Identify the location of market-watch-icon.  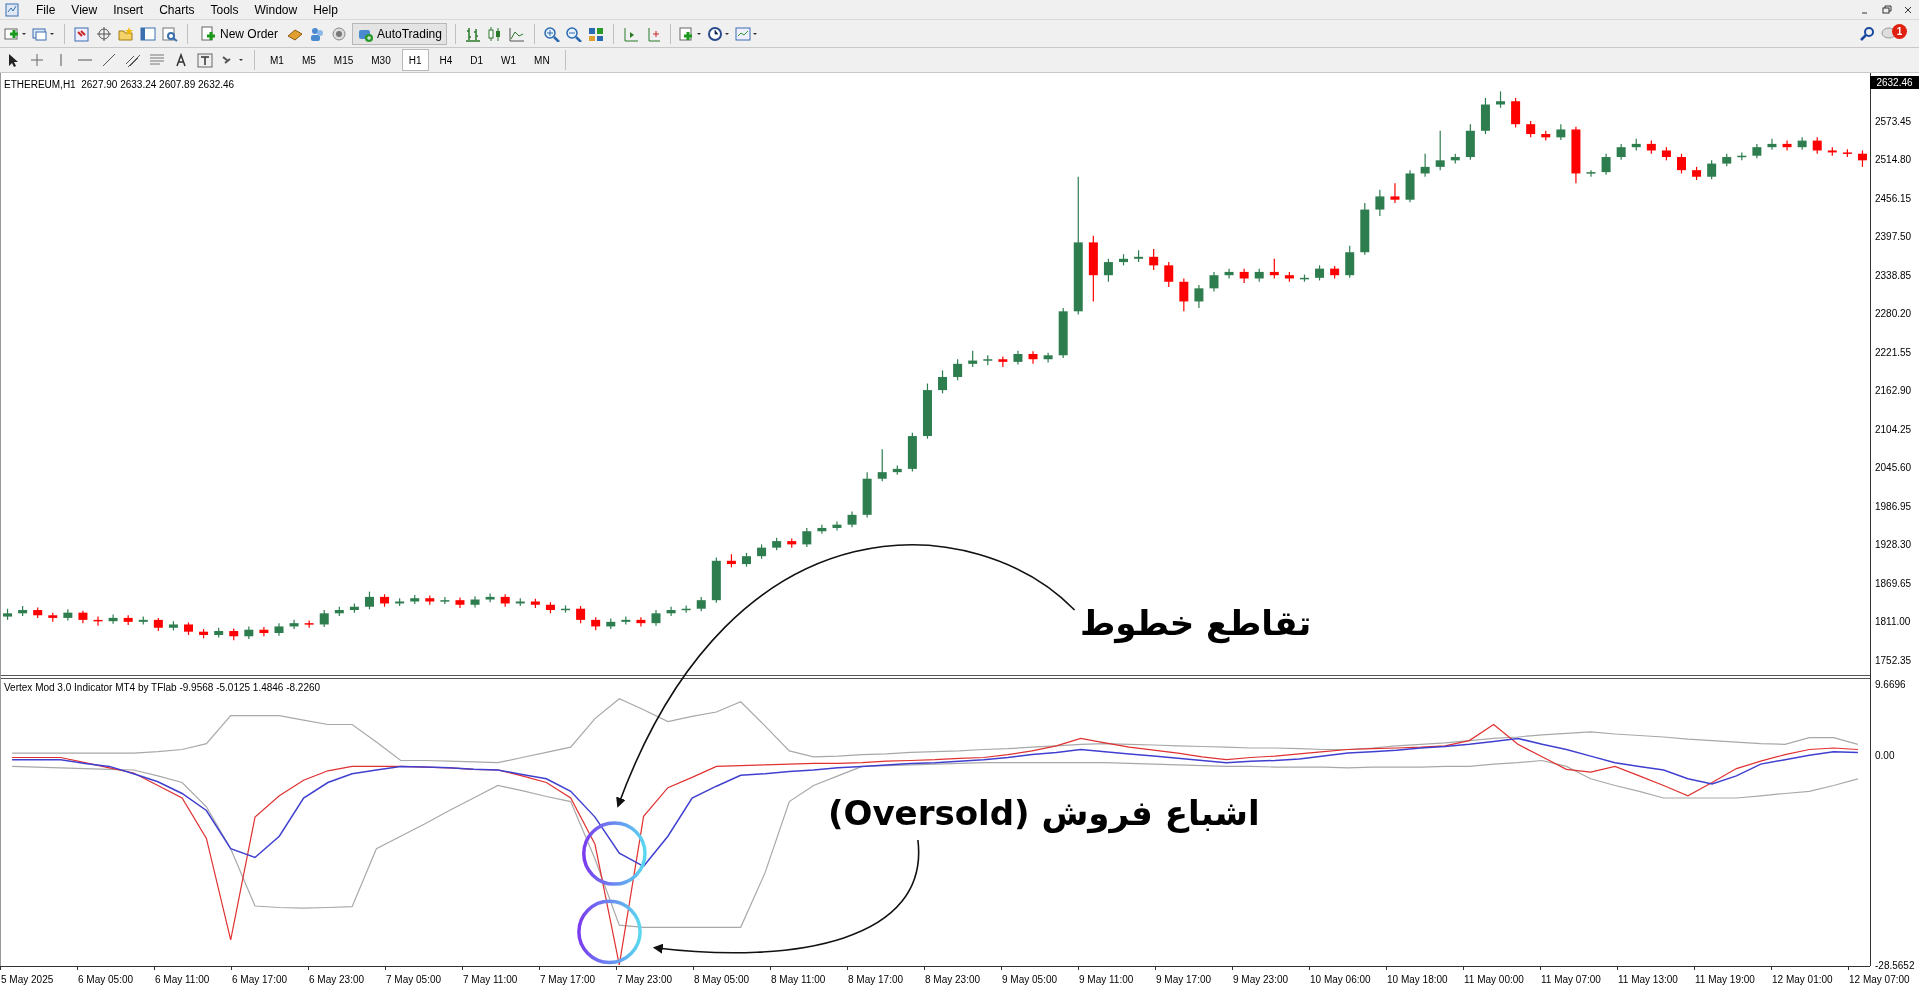
(82, 33).